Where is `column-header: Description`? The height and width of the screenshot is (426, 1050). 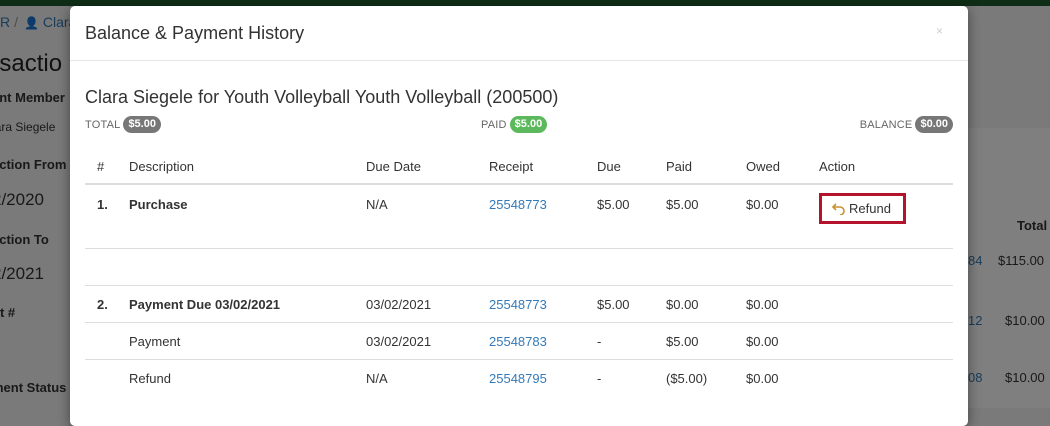
column-header: Description is located at coordinates (235, 167).